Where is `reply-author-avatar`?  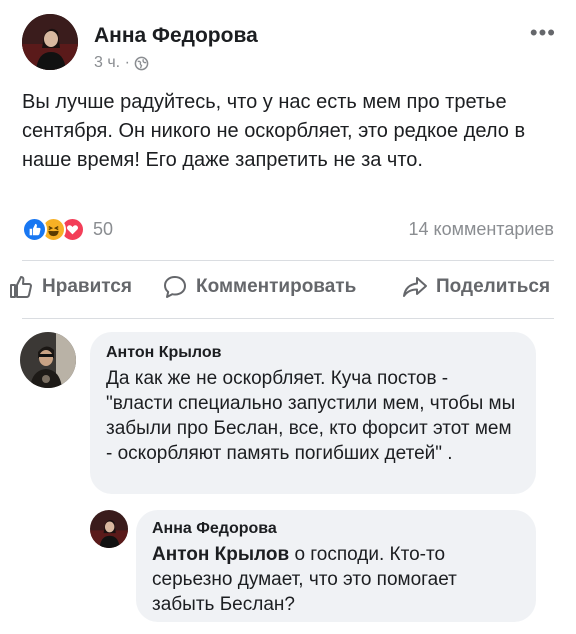
reply-author-avatar is located at coordinates (109, 529).